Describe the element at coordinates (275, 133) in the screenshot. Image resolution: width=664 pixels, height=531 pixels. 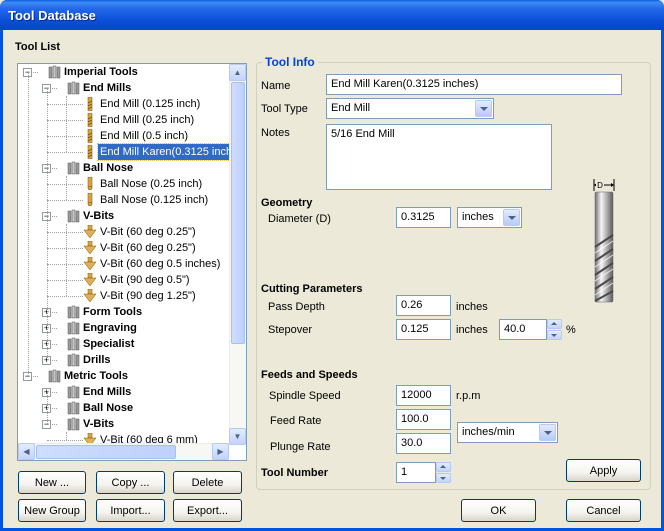
I see `notes-label: Notes` at that location.